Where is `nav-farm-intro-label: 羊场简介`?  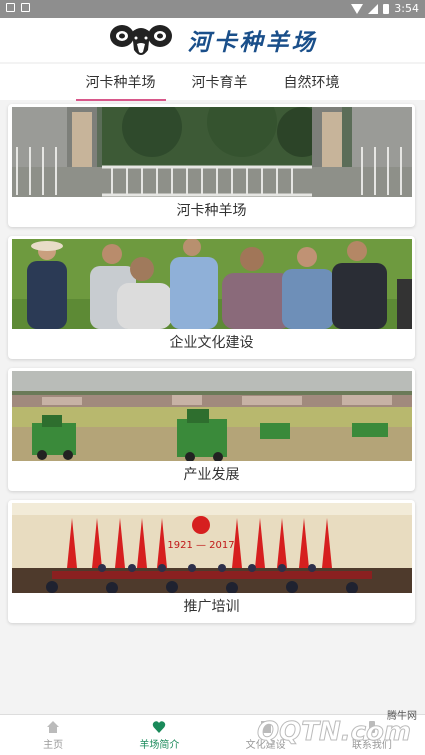 nav-farm-intro-label: 羊场简介 is located at coordinates (159, 745).